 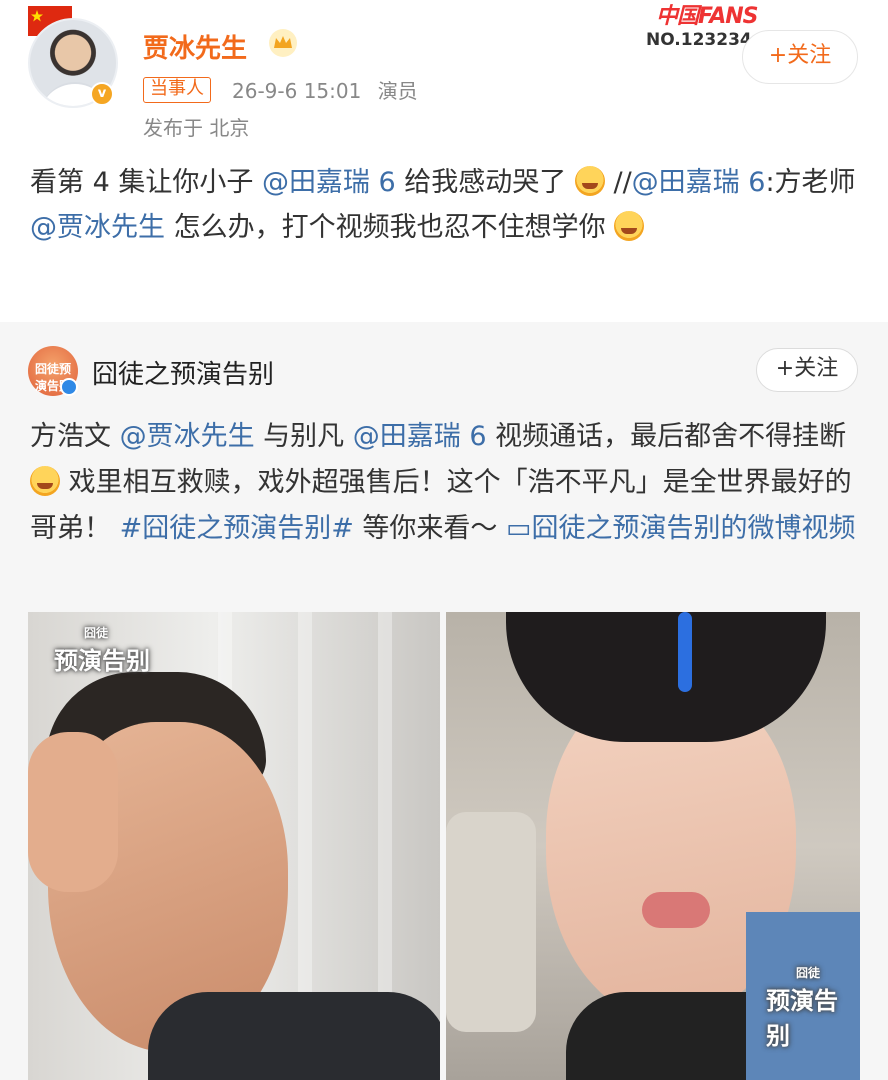 I want to click on text-span: 怎么办，打个视频我也忍不住想学你, so click(x=385, y=227).